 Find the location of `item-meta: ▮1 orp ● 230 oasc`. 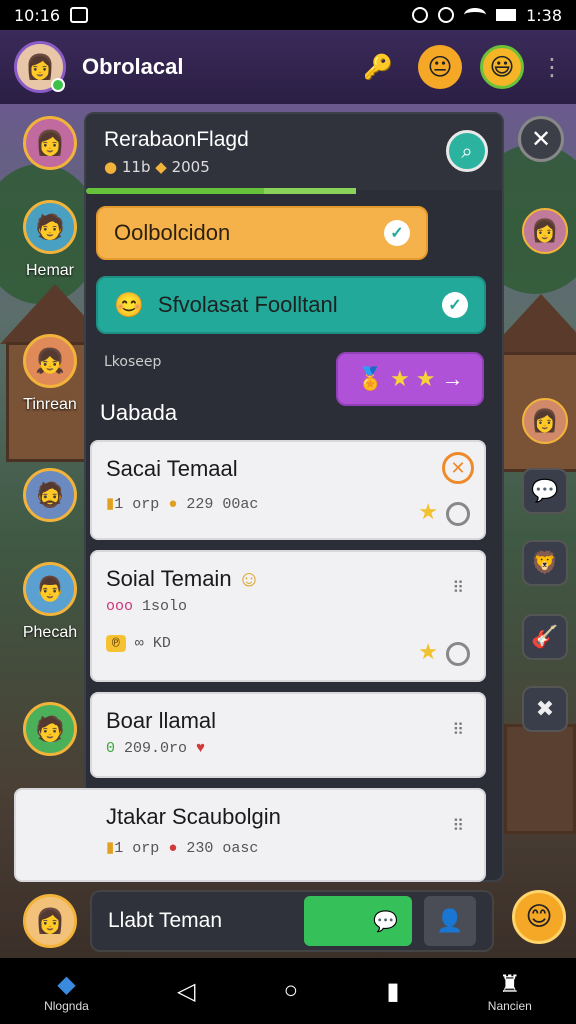

item-meta: ▮1 orp ● 230 oasc is located at coordinates (288, 847).